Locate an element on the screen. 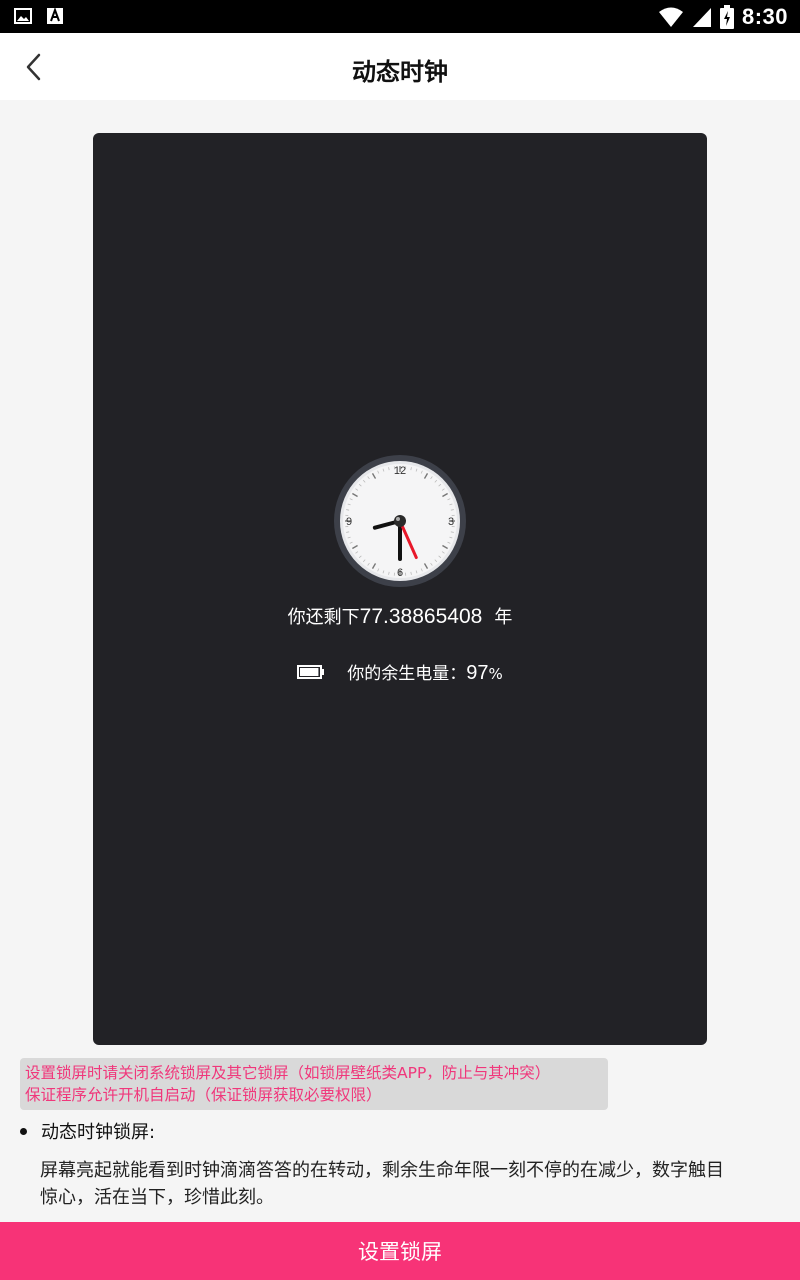 The image size is (800, 1280). remaining-unit: 年 is located at coordinates (503, 617).